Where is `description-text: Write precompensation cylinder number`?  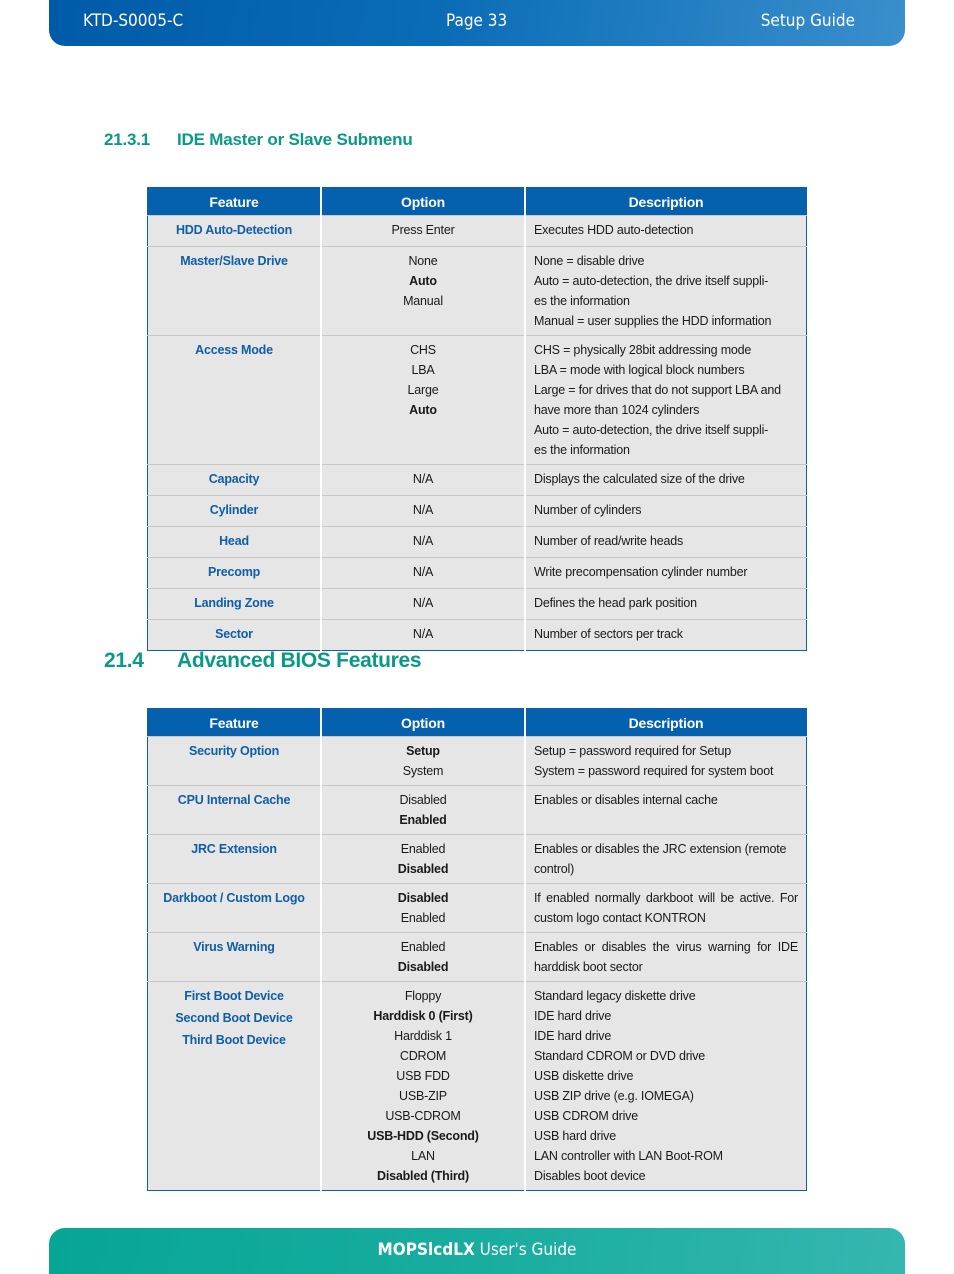 description-text: Write precompensation cylinder number is located at coordinates (641, 572).